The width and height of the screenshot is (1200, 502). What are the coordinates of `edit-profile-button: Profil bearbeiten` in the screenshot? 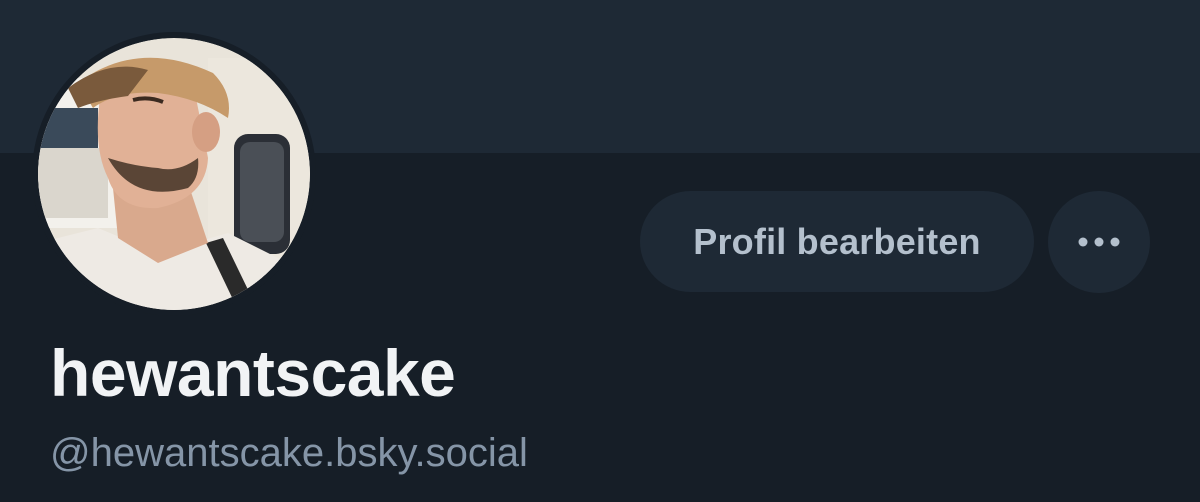 It's located at (837, 241).